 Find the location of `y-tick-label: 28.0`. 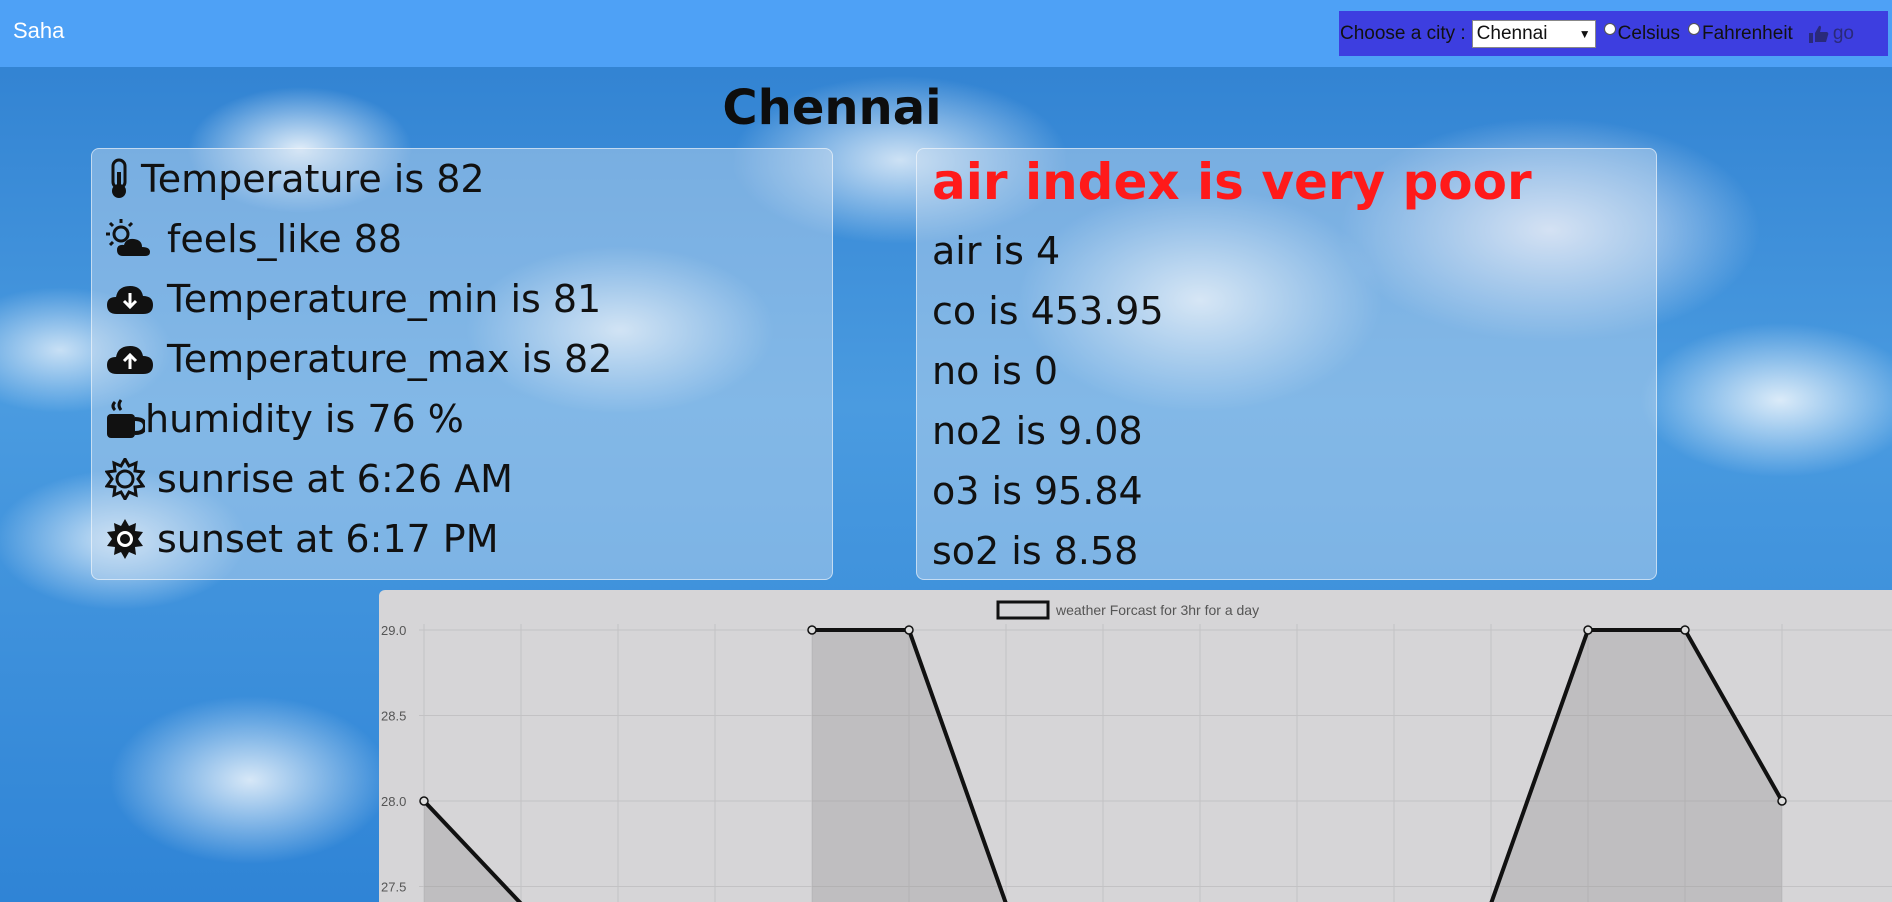

y-tick-label: 28.0 is located at coordinates (393, 801).